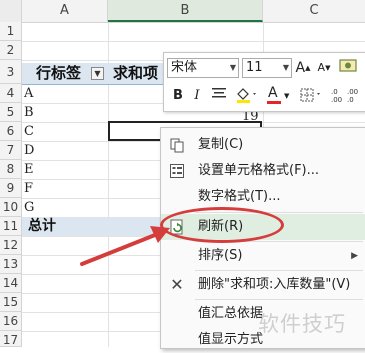 The image size is (365, 353). I want to click on watermark-text: 软件技巧, so click(302, 324).